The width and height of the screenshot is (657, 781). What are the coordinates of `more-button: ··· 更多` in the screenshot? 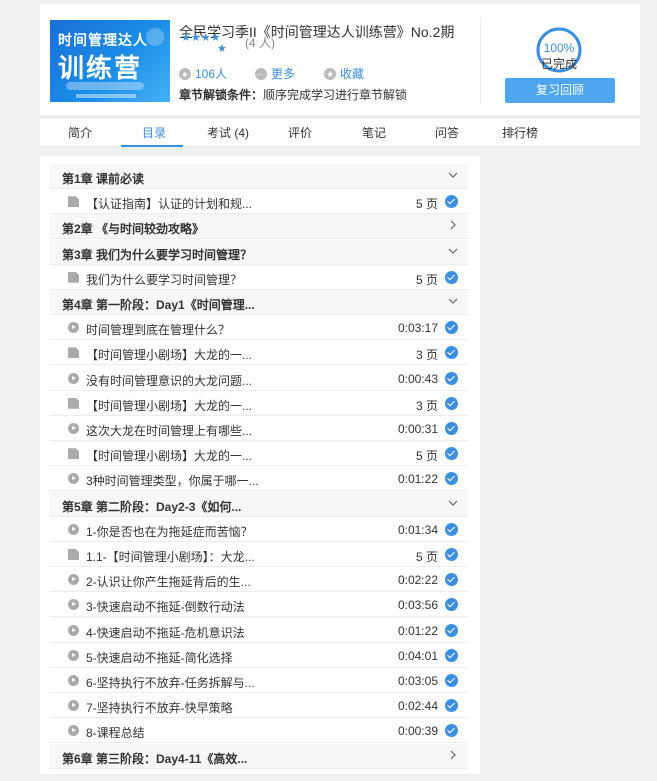 It's located at (275, 73).